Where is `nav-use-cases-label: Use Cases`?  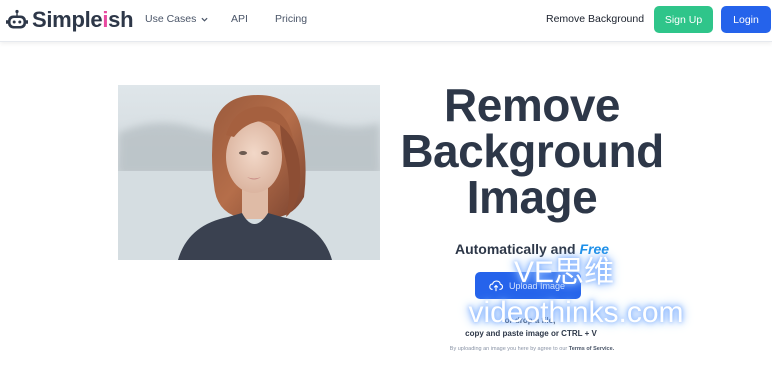 nav-use-cases-label: Use Cases is located at coordinates (171, 19).